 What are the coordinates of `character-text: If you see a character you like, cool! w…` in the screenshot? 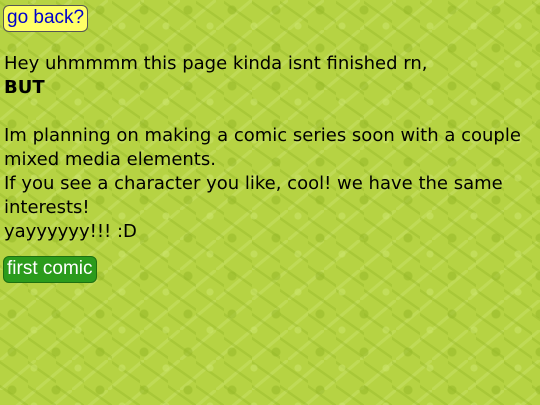 It's located at (253, 195).